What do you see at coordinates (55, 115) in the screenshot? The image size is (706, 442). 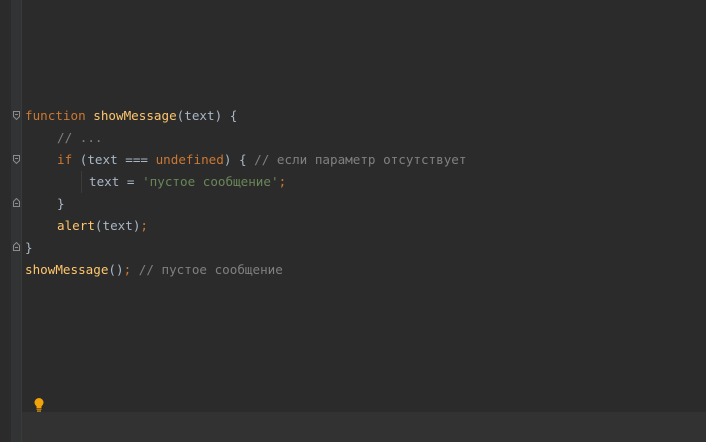 I see `keyword: function` at bounding box center [55, 115].